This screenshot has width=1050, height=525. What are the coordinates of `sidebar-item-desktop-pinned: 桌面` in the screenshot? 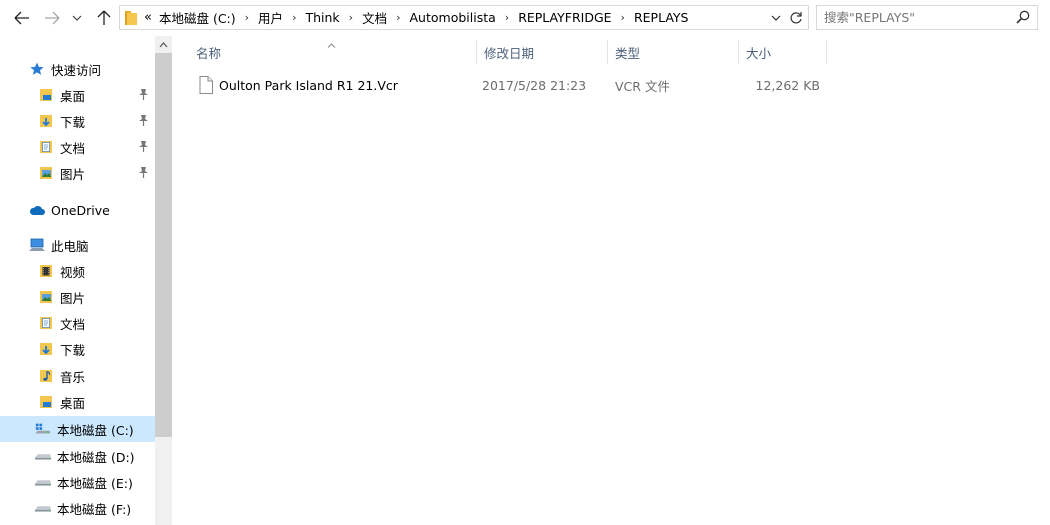 It's located at (77, 95).